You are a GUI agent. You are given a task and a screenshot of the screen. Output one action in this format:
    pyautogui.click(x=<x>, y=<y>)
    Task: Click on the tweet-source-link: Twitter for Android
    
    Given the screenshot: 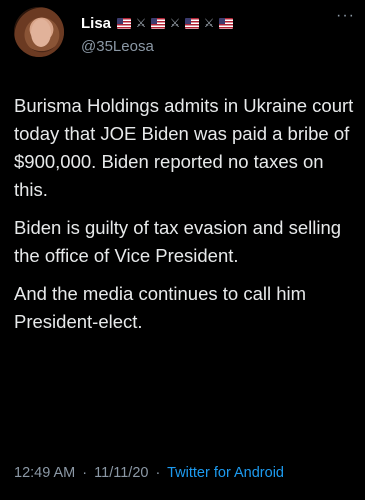 What is the action you would take?
    pyautogui.click(x=225, y=473)
    